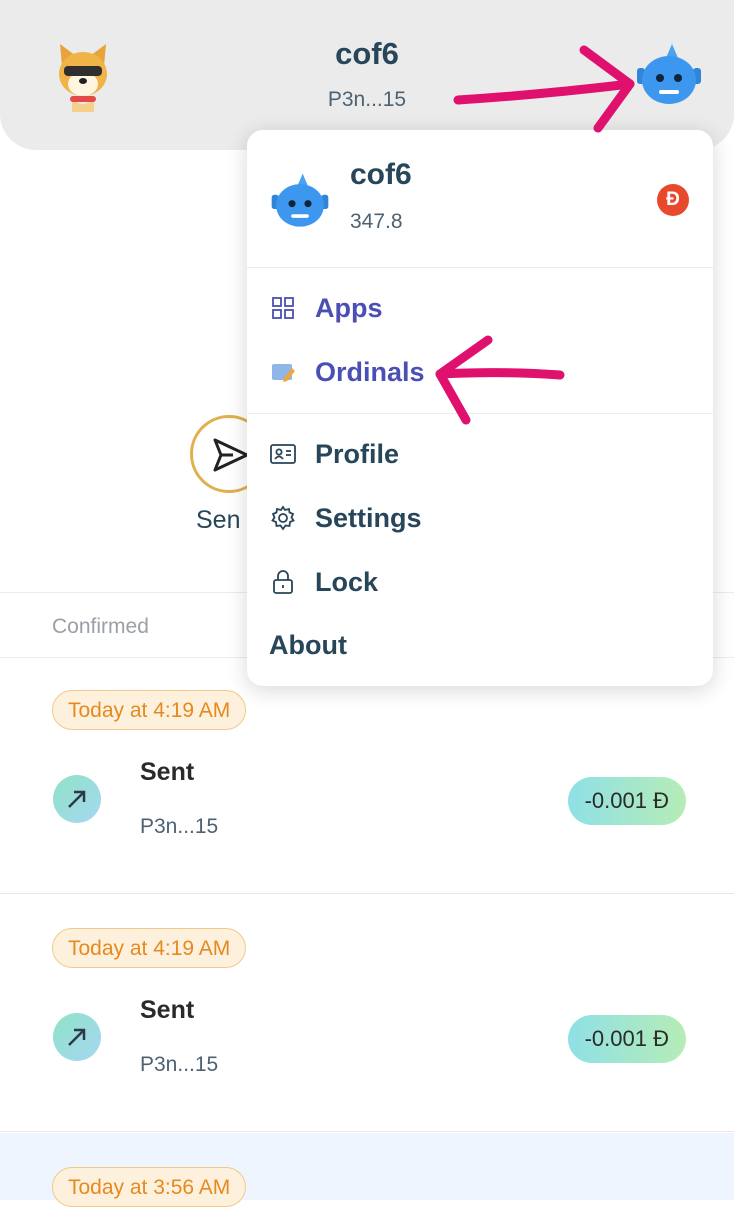 The image size is (734, 1208). What do you see at coordinates (218, 520) in the screenshot?
I see `send-label: Sen` at bounding box center [218, 520].